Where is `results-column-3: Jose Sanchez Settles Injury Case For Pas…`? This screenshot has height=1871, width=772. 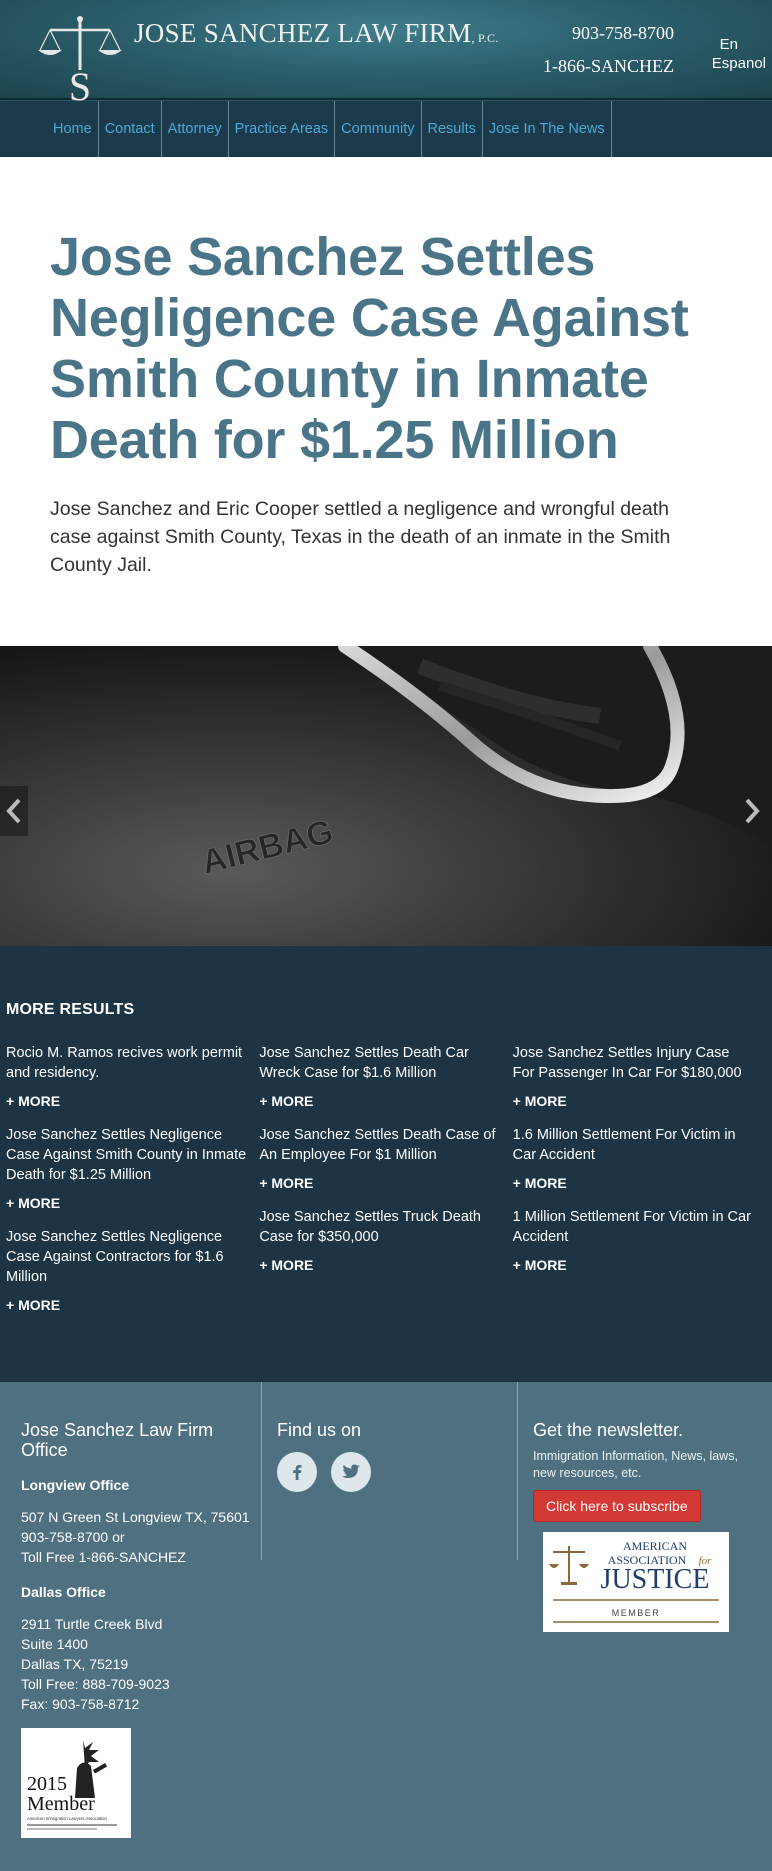 results-column-3: Jose Sanchez Settles Injury Case For Pas… is located at coordinates (639, 1186).